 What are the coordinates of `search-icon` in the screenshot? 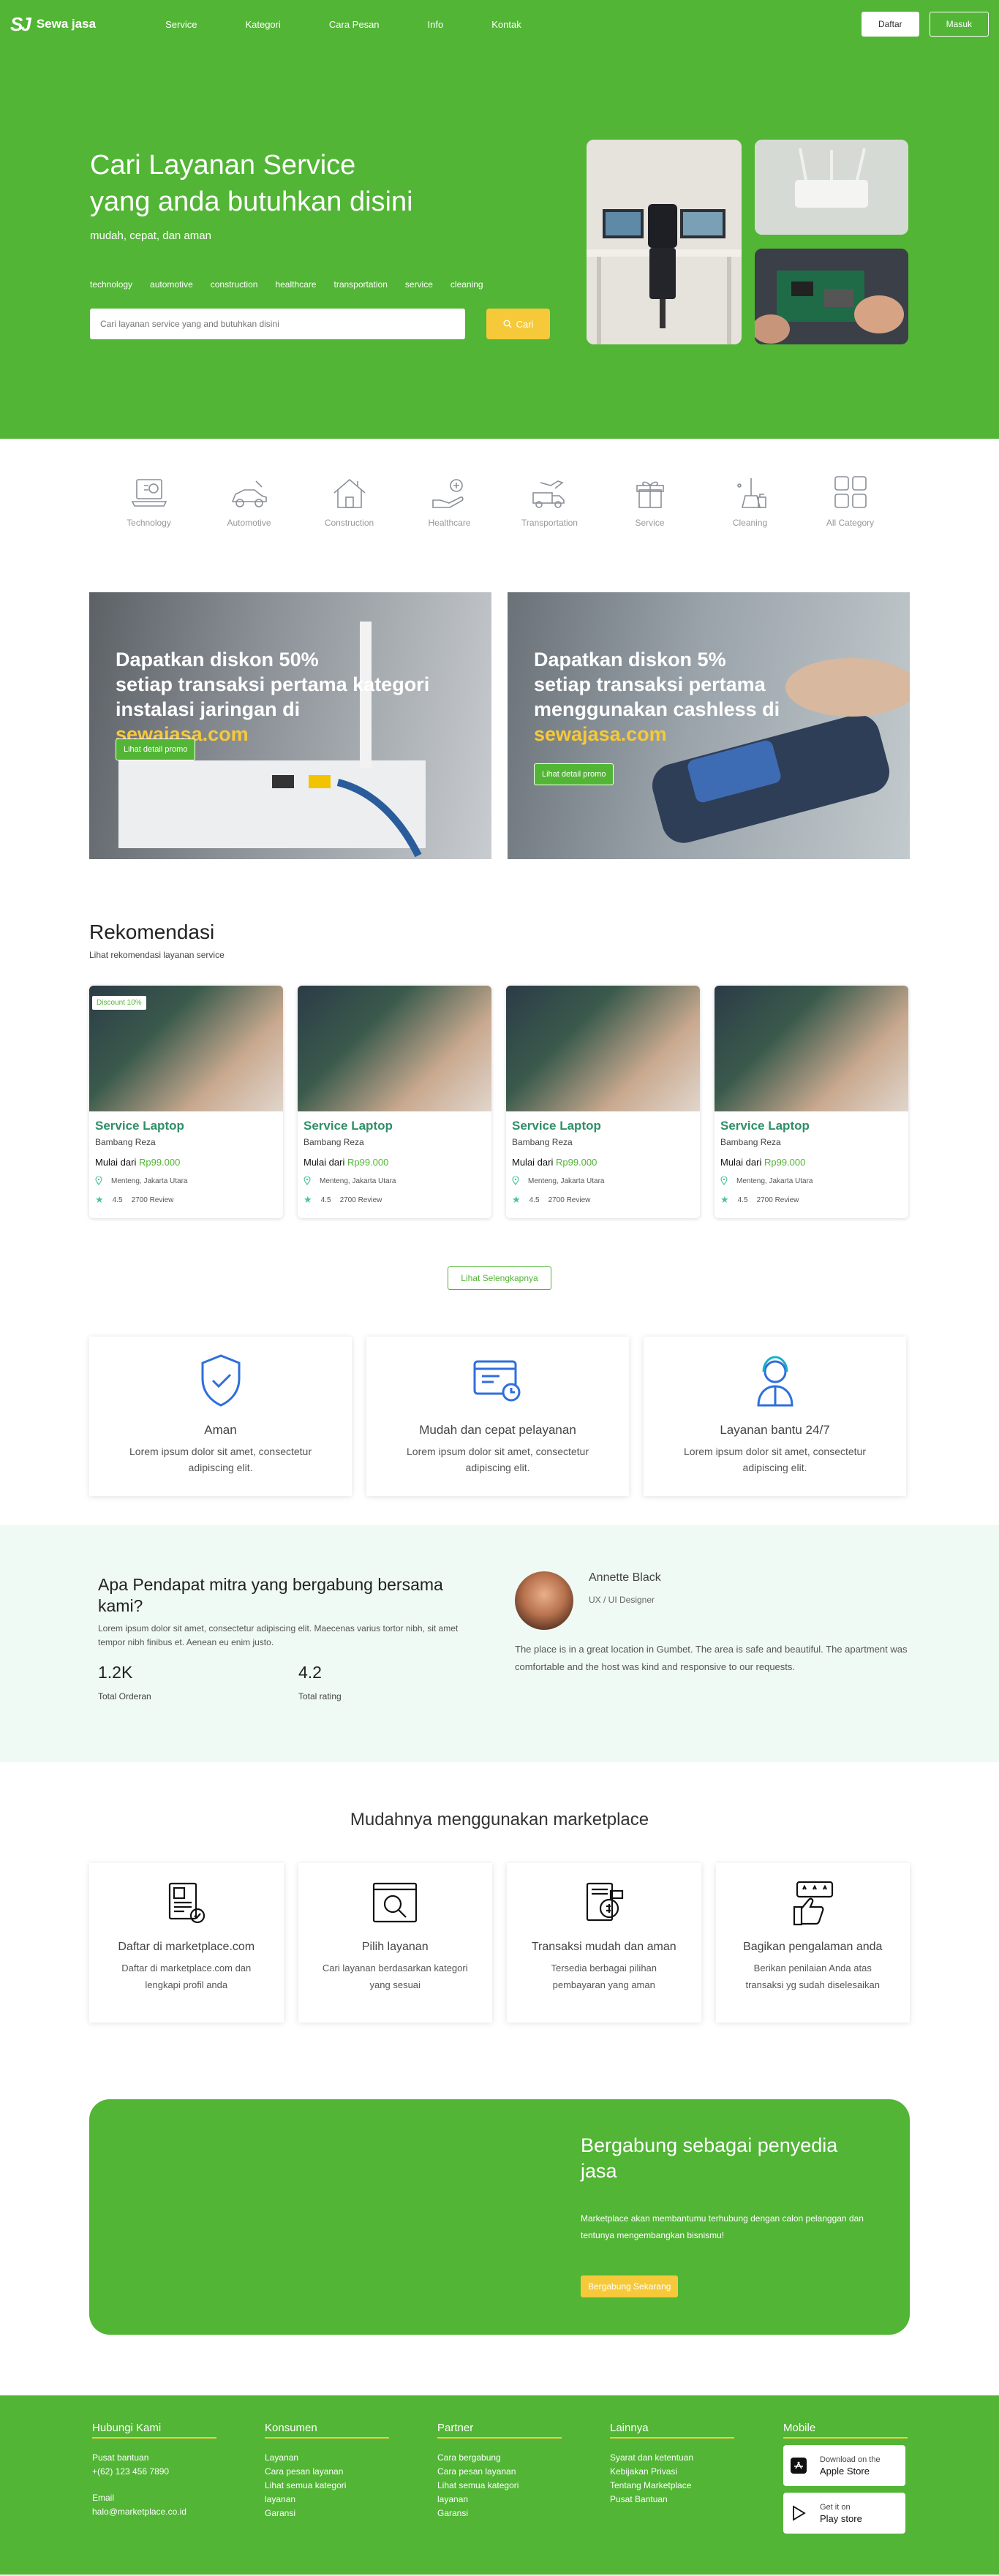 It's located at (507, 324).